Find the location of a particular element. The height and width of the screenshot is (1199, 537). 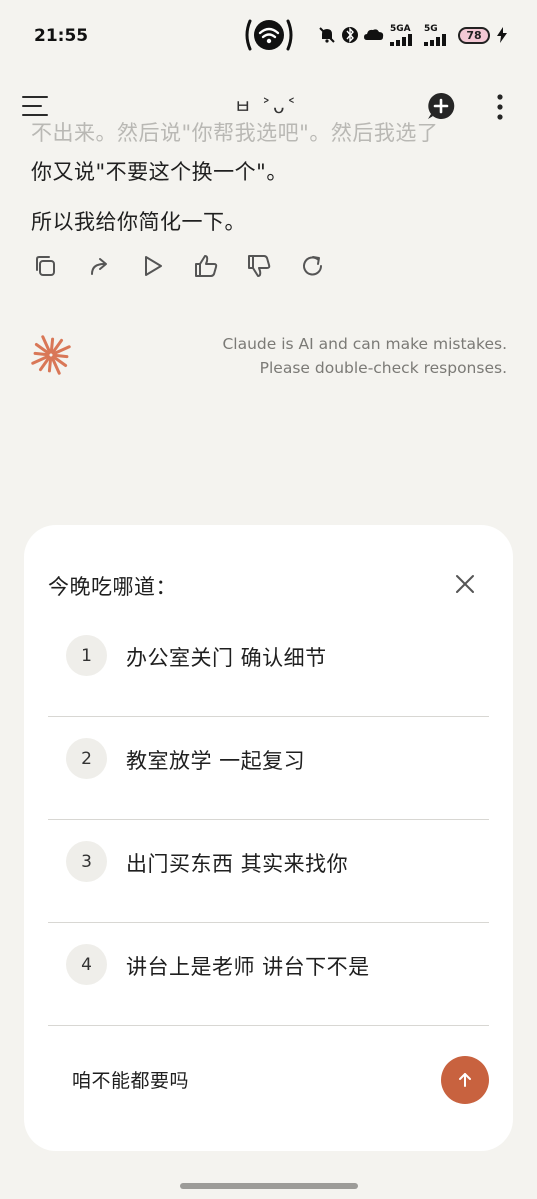

signal-5ga: 5GA is located at coordinates (404, 35).